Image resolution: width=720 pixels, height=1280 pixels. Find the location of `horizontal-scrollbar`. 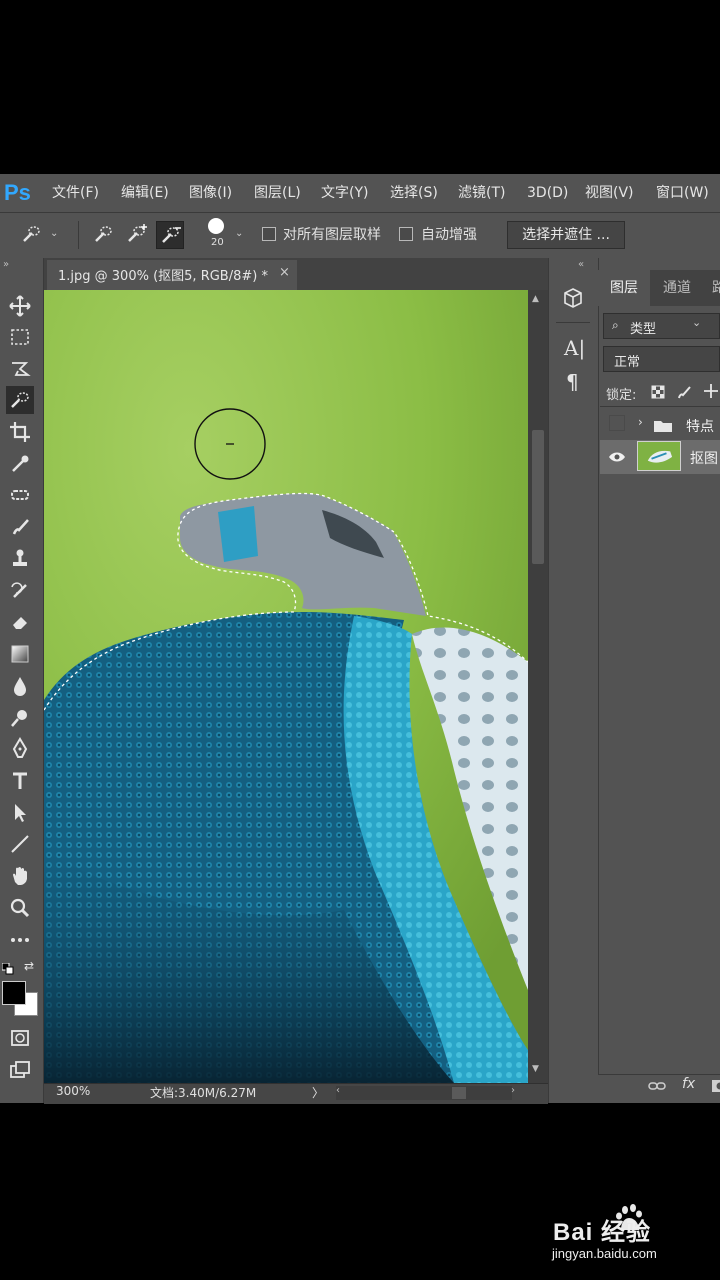

horizontal-scrollbar is located at coordinates (424, 1093).